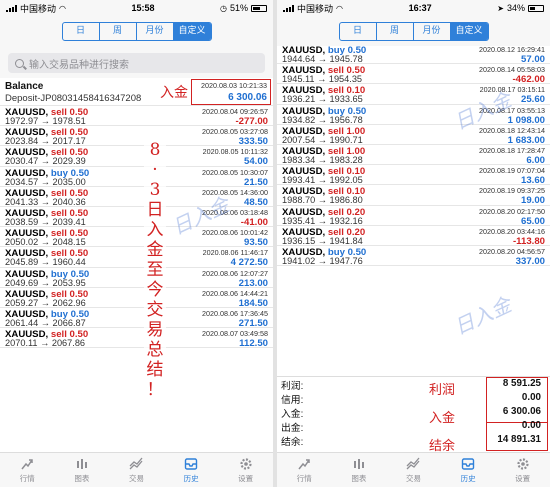 This screenshot has width=550, height=487. What do you see at coordinates (512, 49) in the screenshot?
I see `trade-datetime: 2020.08.12 16:29:41` at bounding box center [512, 49].